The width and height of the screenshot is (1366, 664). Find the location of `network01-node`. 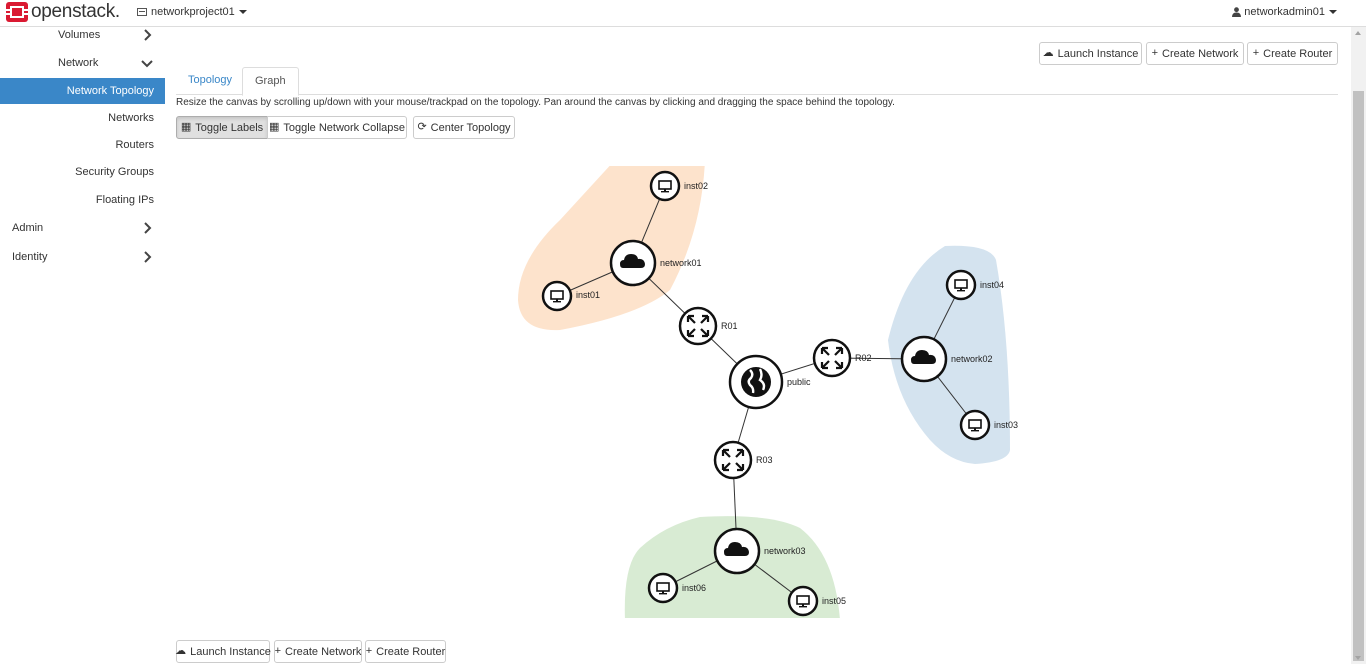

network01-node is located at coordinates (633, 263).